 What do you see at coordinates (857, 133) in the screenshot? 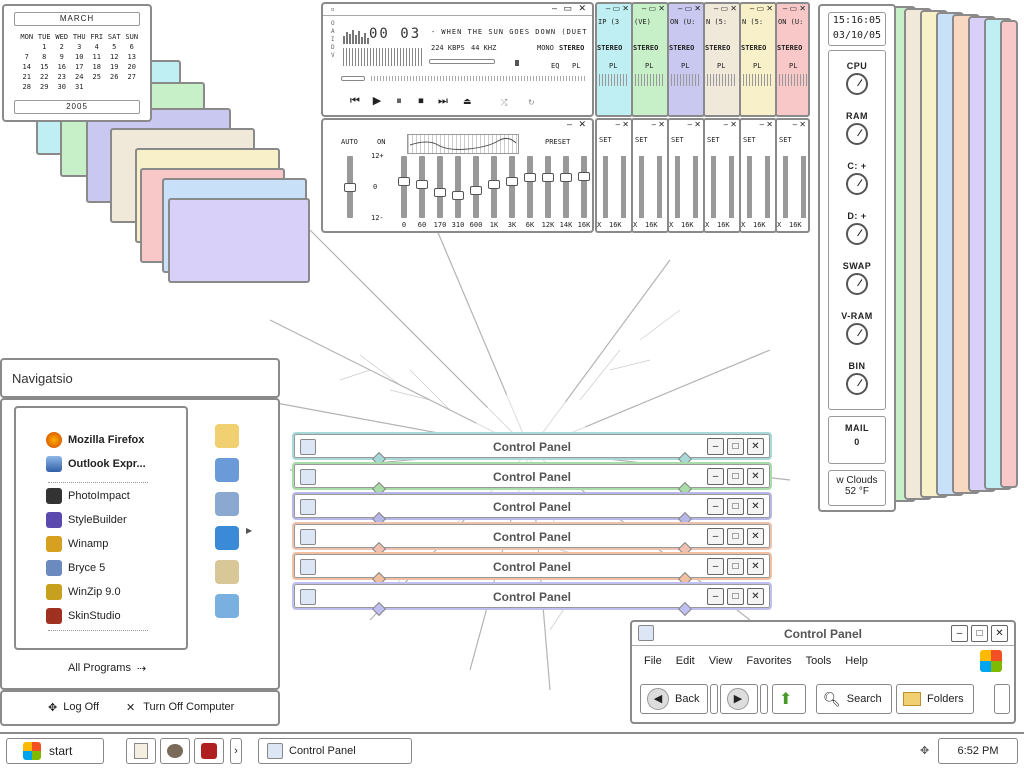
I see `gauge-ram: RAM` at bounding box center [857, 133].